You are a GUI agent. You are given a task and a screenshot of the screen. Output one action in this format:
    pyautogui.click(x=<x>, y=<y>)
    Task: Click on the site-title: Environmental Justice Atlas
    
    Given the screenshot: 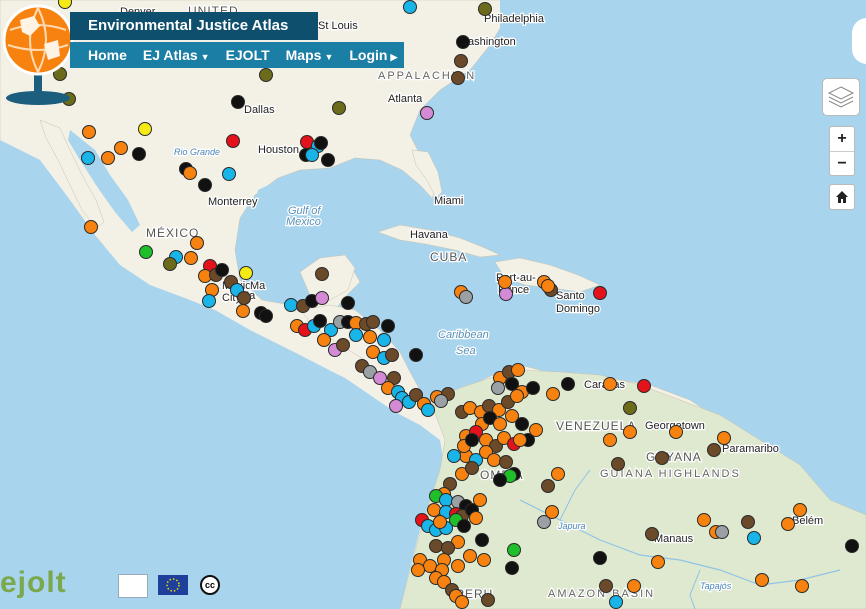 What is the action you would take?
    pyautogui.click(x=194, y=26)
    